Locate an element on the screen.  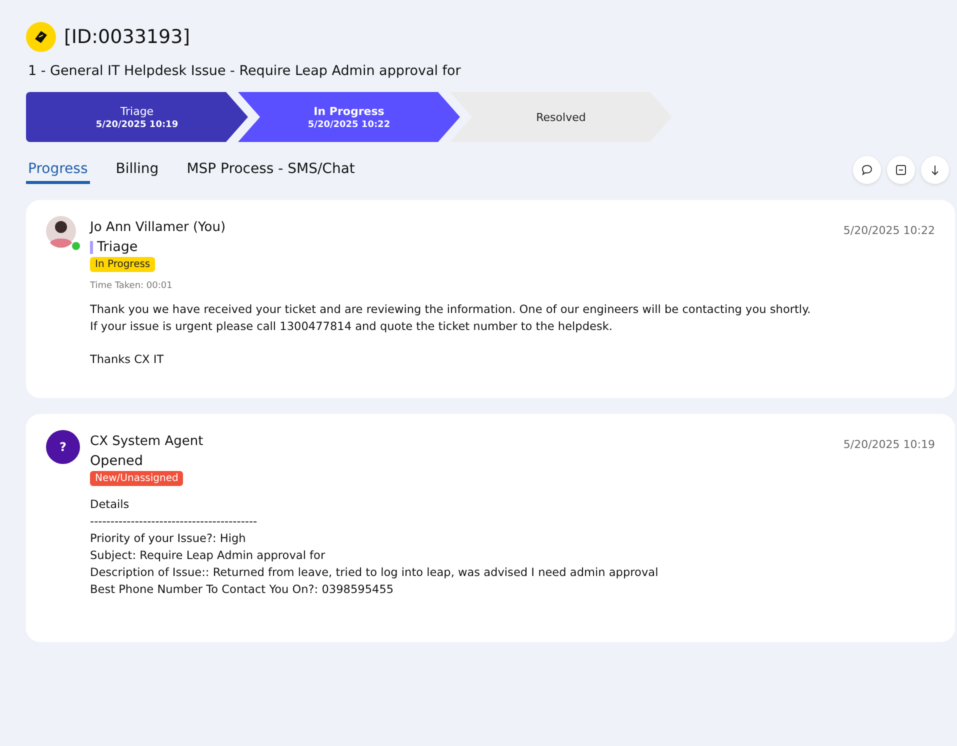
message-text: Subject: Require Leap Admin approval for is located at coordinates (208, 556).